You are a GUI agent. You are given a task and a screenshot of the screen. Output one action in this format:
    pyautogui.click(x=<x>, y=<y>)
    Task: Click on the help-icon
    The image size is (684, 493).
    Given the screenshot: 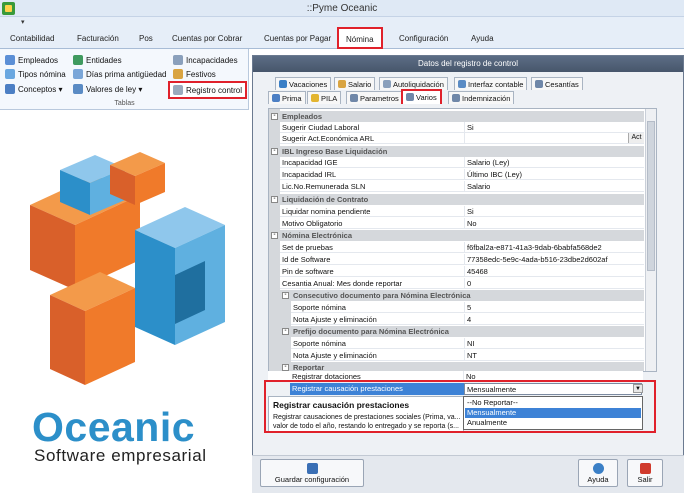 What is the action you would take?
    pyautogui.click(x=598, y=468)
    